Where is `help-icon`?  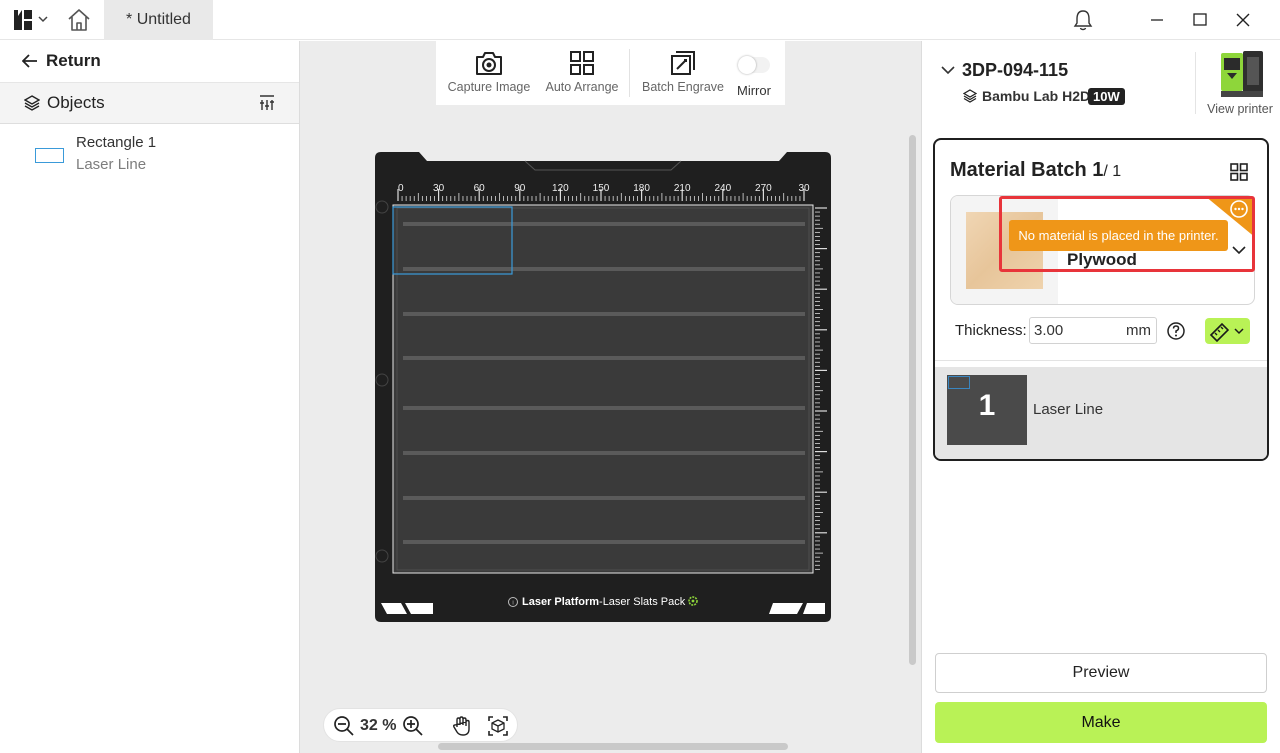
help-icon is located at coordinates (1176, 331).